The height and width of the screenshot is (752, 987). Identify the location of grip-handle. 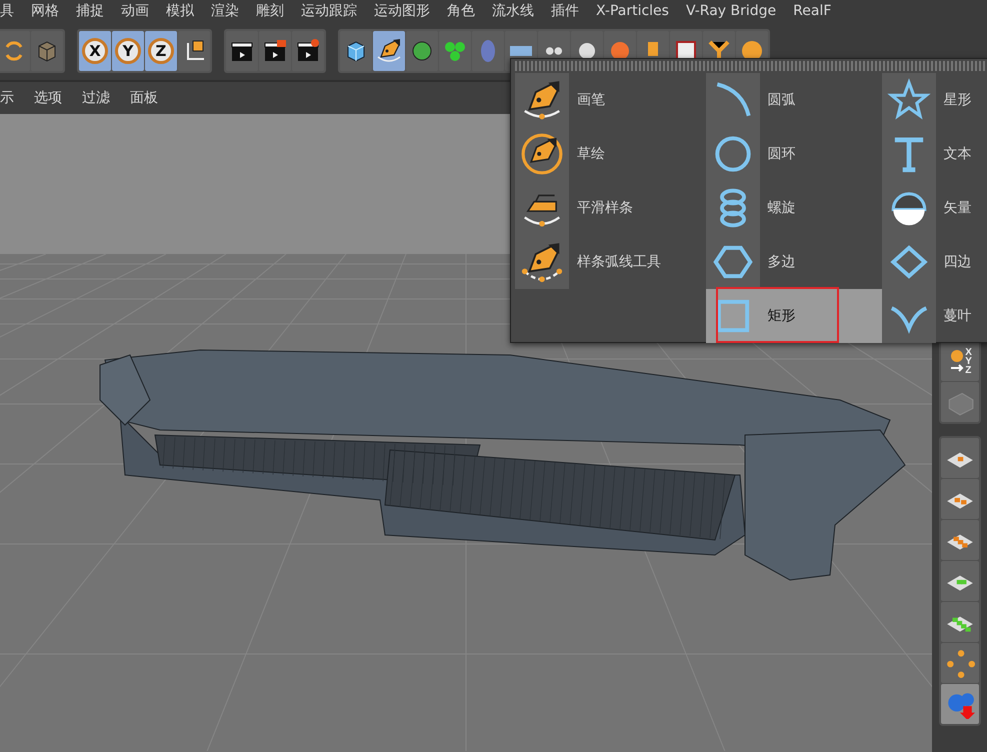
(750, 66).